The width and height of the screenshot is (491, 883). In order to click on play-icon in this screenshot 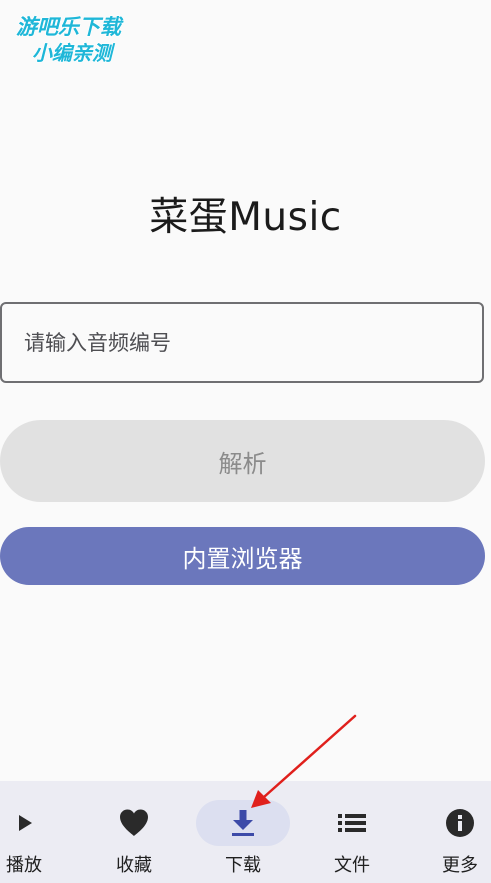, I will do `click(25, 823)`.